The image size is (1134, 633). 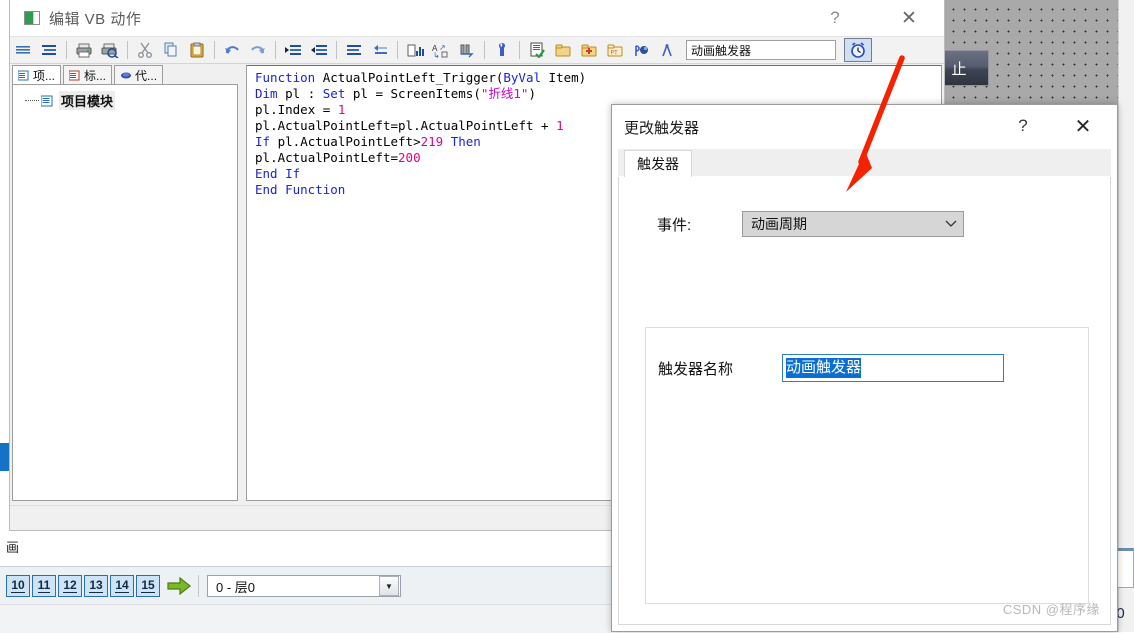 I want to click on dialog-tabstrip: 触发器, so click(x=864, y=163).